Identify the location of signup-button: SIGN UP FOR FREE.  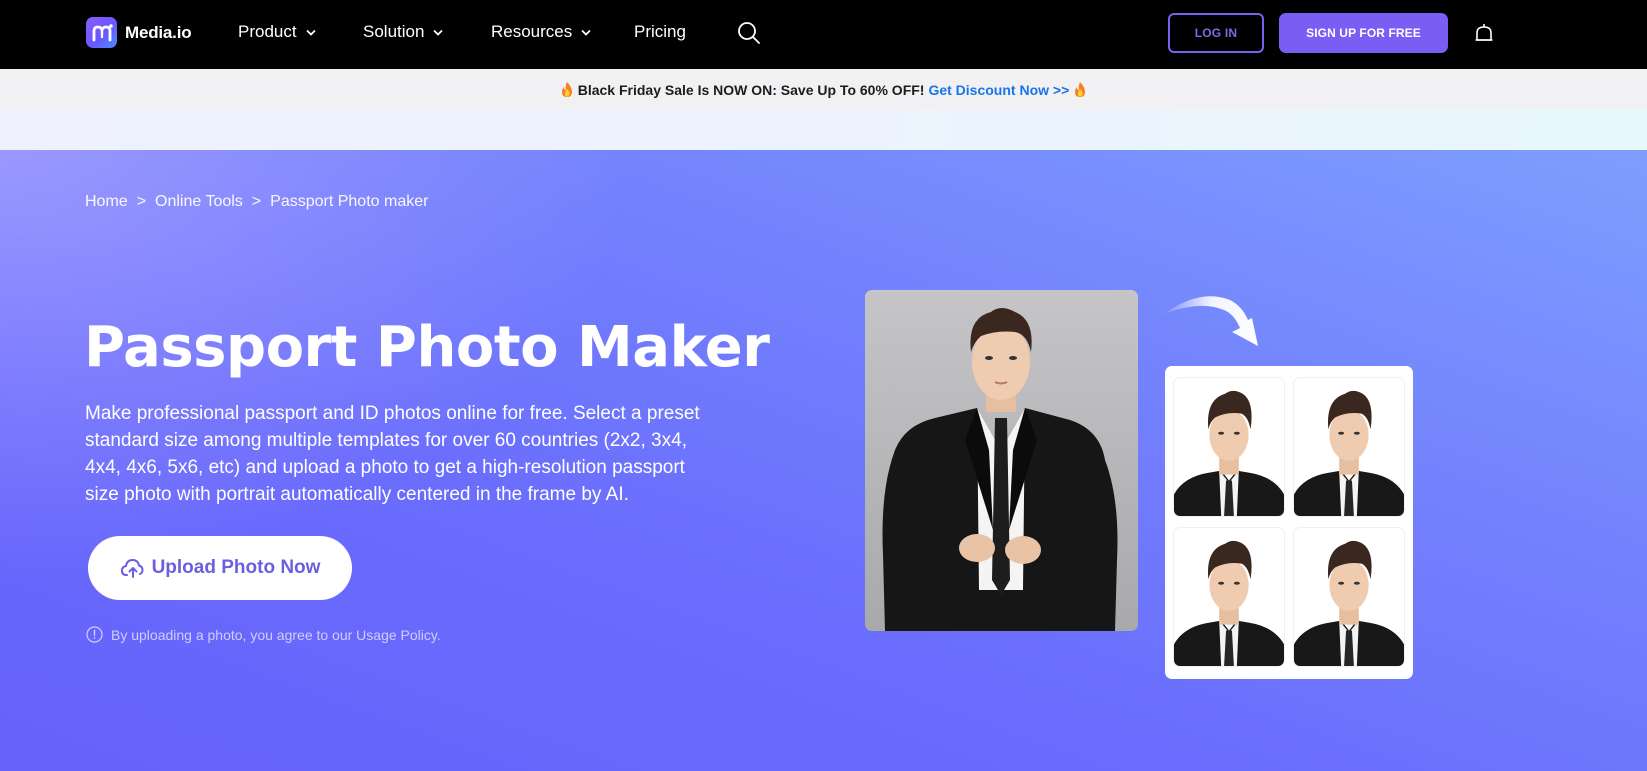
(1363, 33).